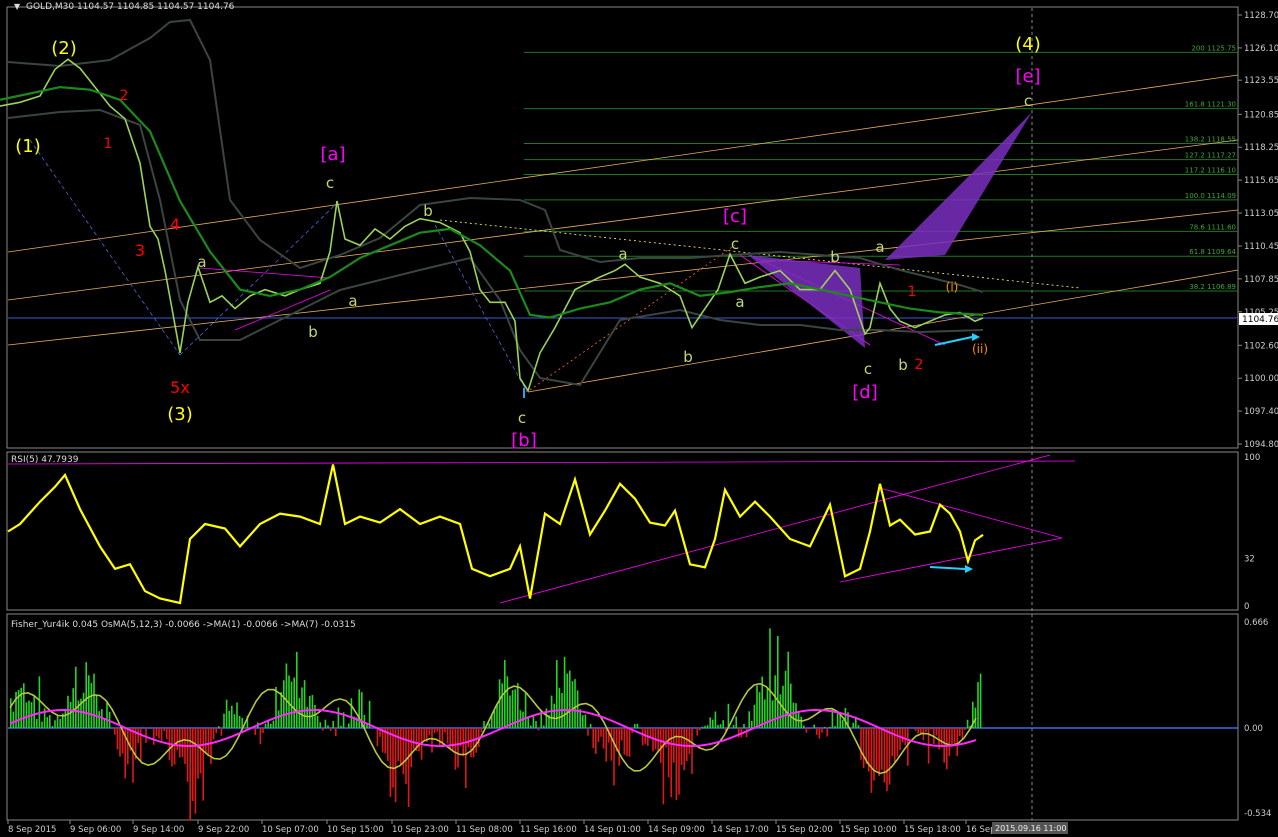 This screenshot has width=1278, height=837. Describe the element at coordinates (1257, 814) in the screenshot. I see `fisher-y-tick-label: -0.534` at that location.